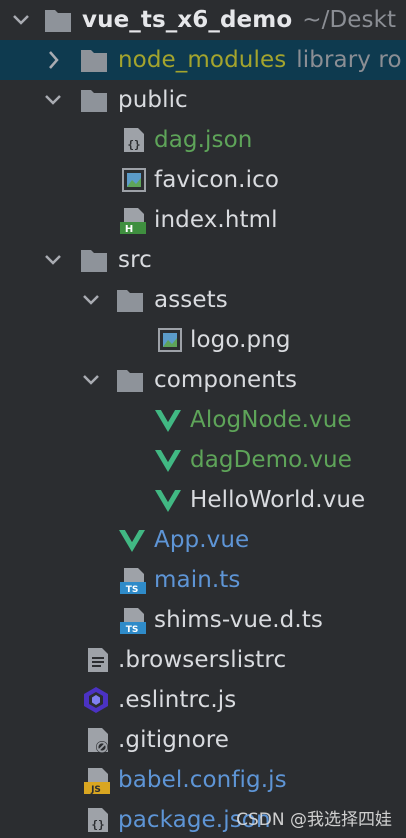 The height and width of the screenshot is (838, 406). Describe the element at coordinates (240, 340) in the screenshot. I see `file-label: logo.png` at that location.